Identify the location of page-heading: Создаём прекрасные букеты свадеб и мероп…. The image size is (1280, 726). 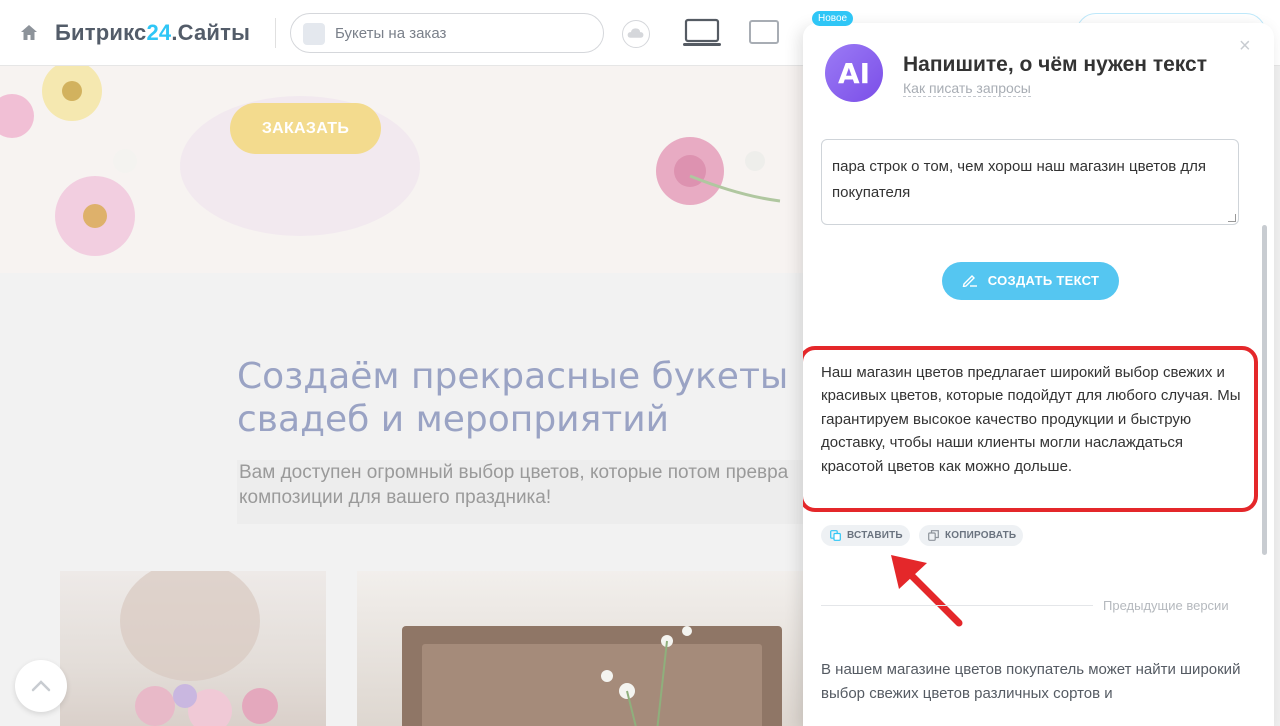
(537, 398).